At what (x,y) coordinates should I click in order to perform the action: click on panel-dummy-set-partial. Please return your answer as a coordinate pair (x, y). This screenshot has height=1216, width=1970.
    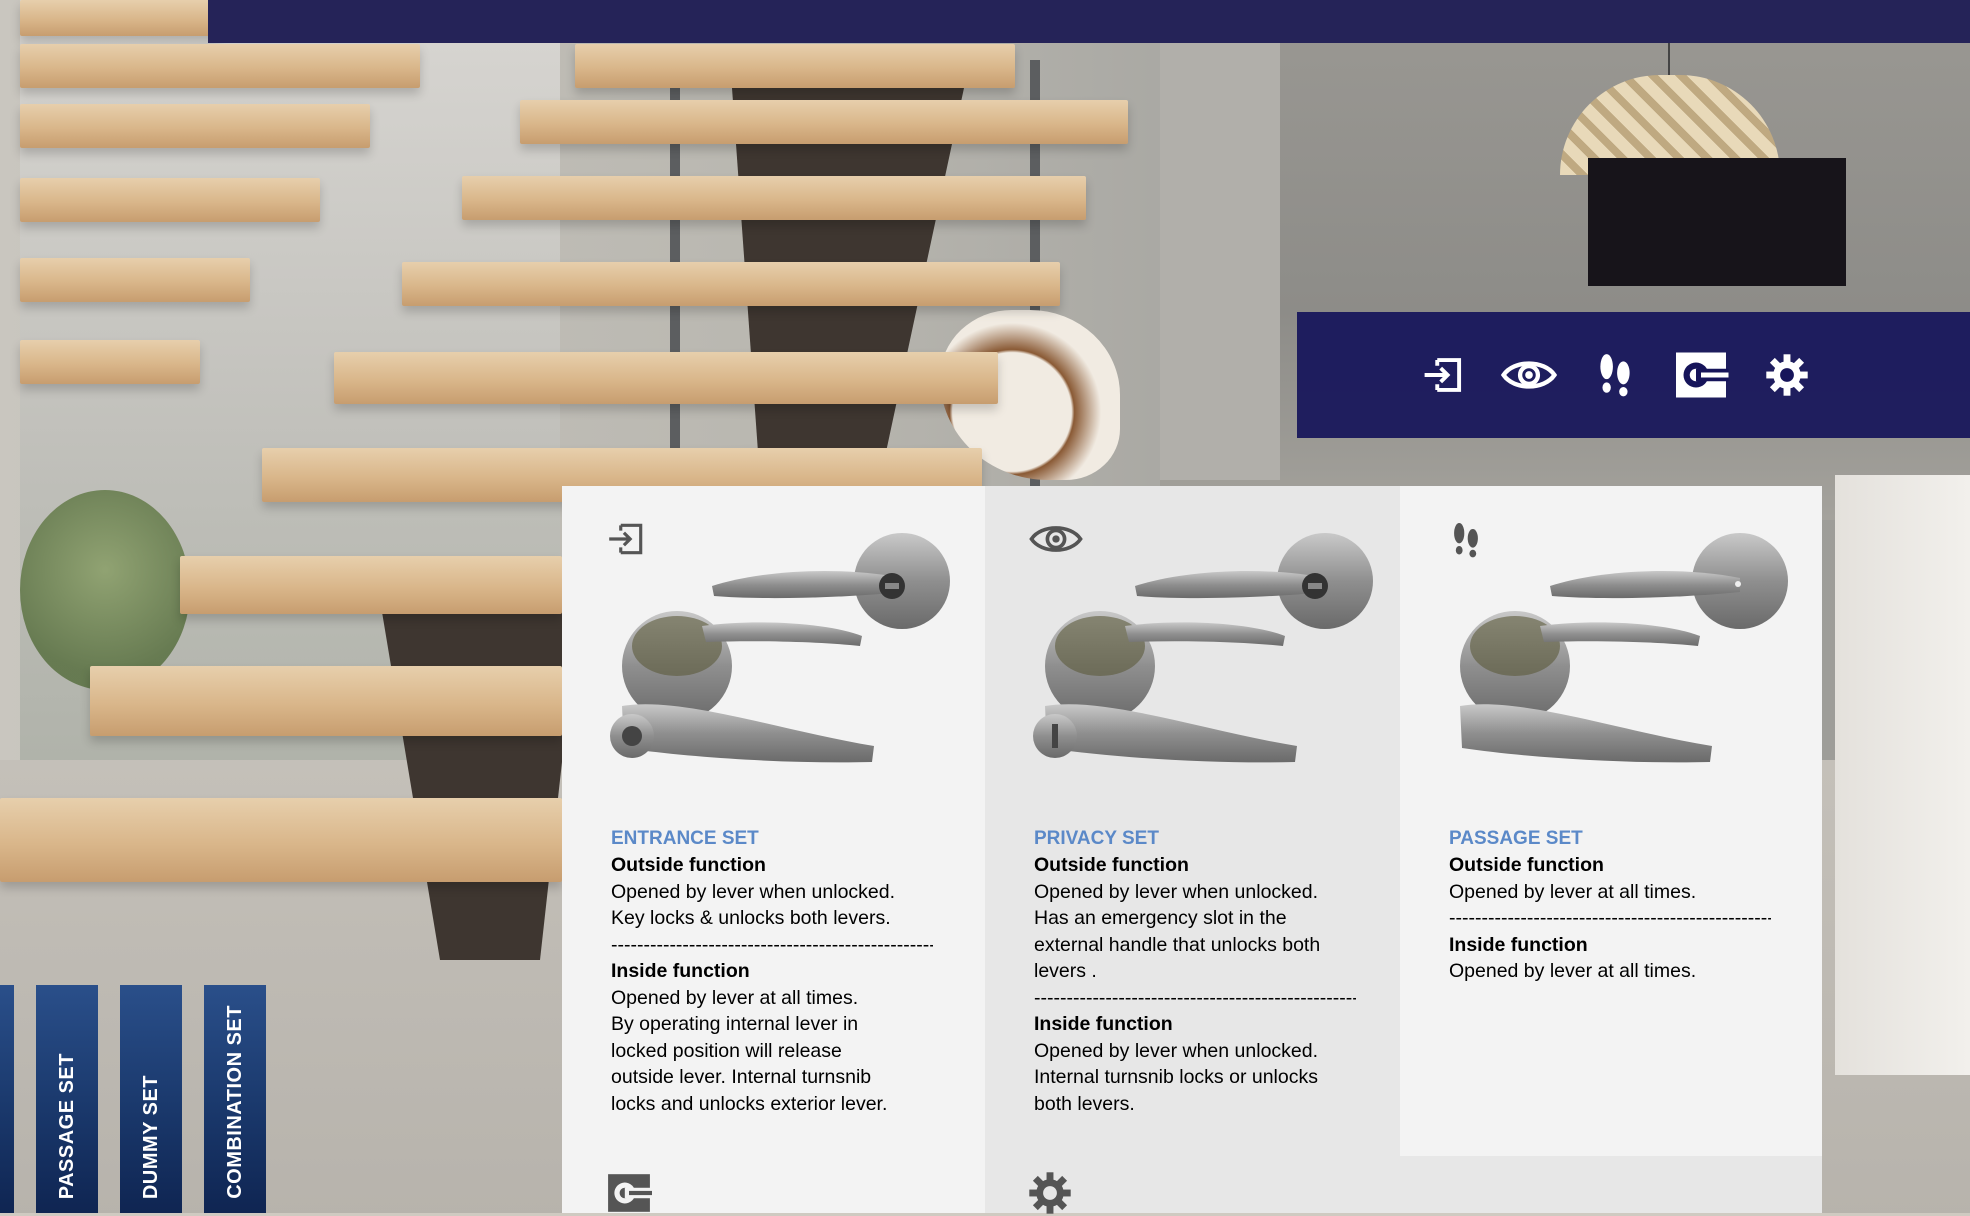
    Looking at the image, I should click on (773, 1184).